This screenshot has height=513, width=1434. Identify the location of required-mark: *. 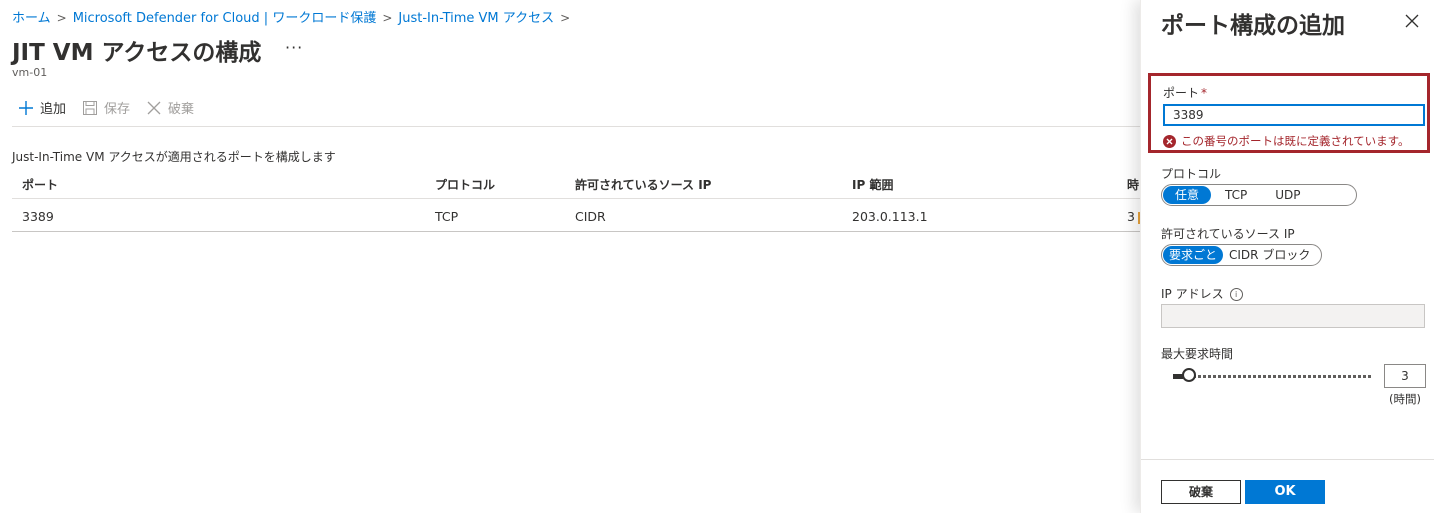
(1204, 93).